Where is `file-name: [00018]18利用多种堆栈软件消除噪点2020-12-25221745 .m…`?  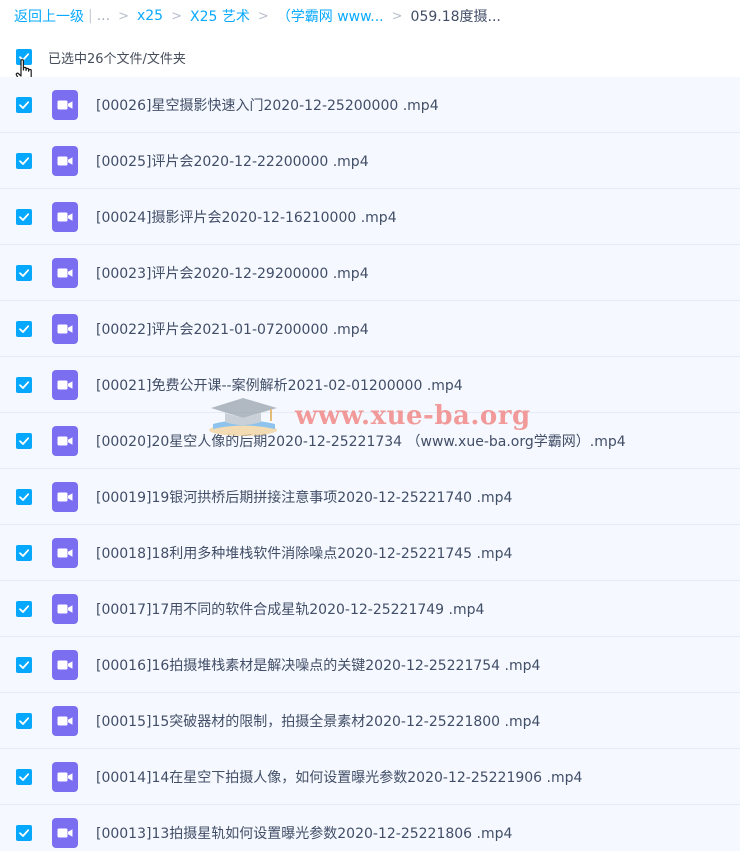
file-name: [00018]18利用多种堆栈软件消除噪点2020-12-25221745 .m… is located at coordinates (304, 553).